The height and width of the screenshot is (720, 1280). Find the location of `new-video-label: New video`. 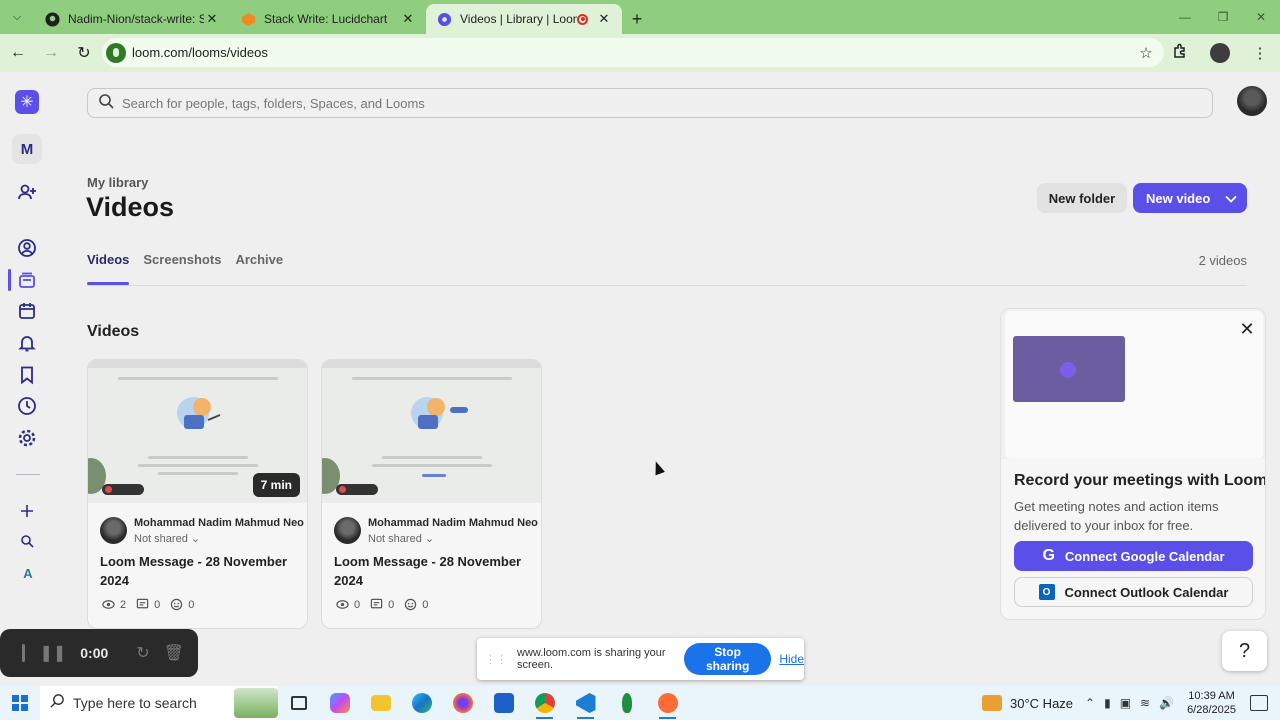

new-video-label: New video is located at coordinates (1178, 198).